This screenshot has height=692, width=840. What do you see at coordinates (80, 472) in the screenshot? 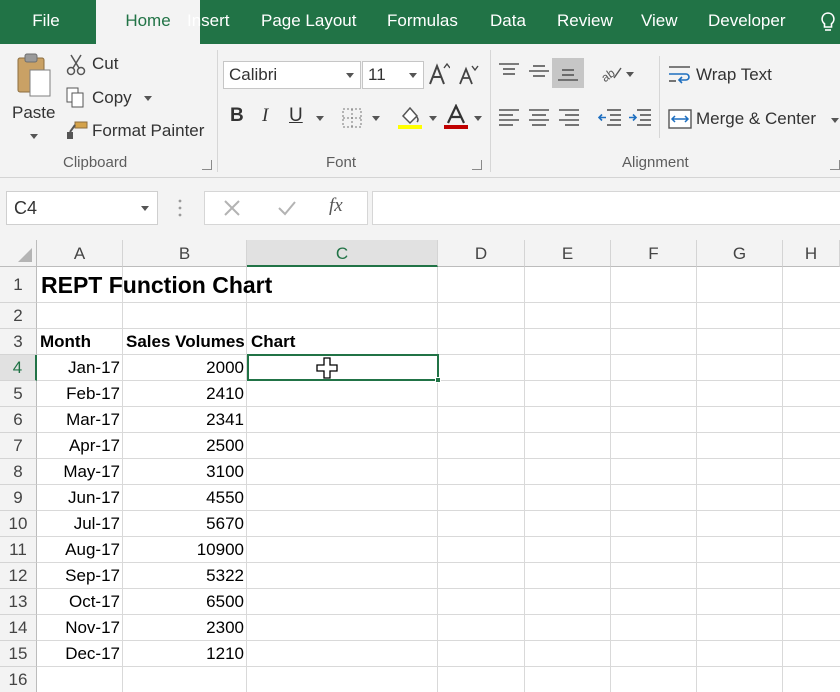
I see `month-cell: May-17` at bounding box center [80, 472].